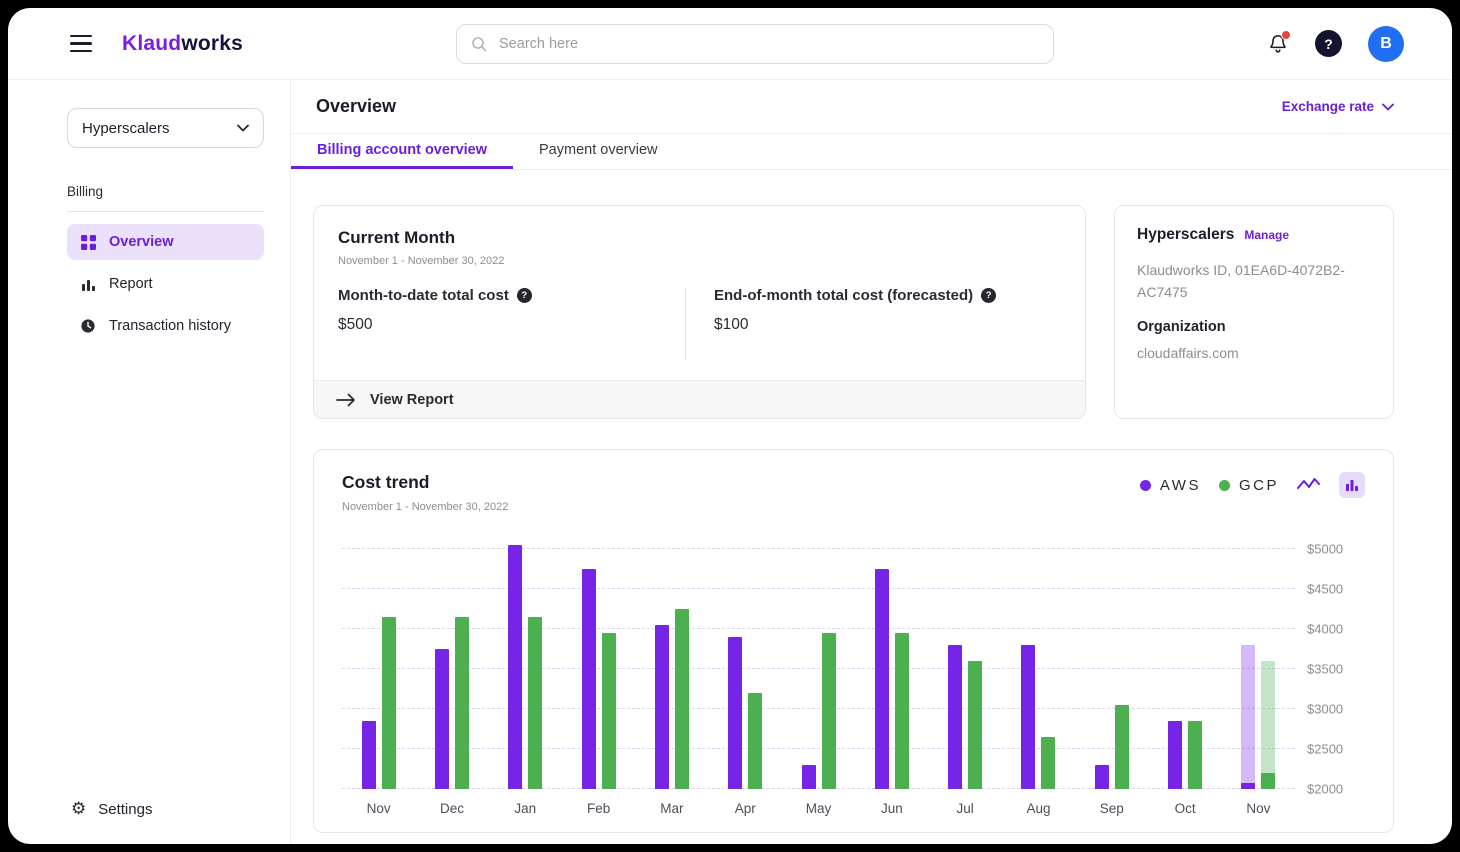  What do you see at coordinates (1285, 34) in the screenshot?
I see `notification-badge` at bounding box center [1285, 34].